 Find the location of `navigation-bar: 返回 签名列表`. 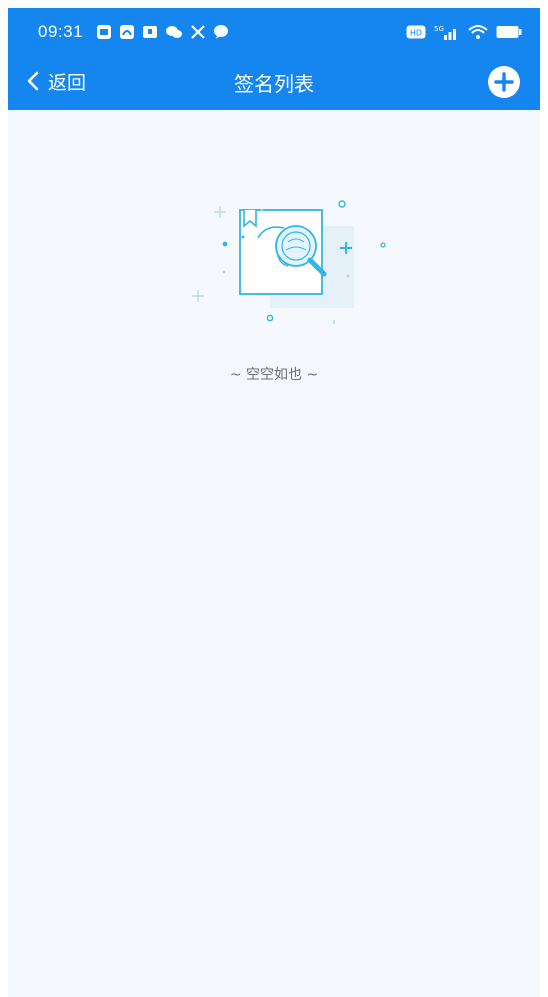

navigation-bar: 返回 签名列表 is located at coordinates (274, 82).